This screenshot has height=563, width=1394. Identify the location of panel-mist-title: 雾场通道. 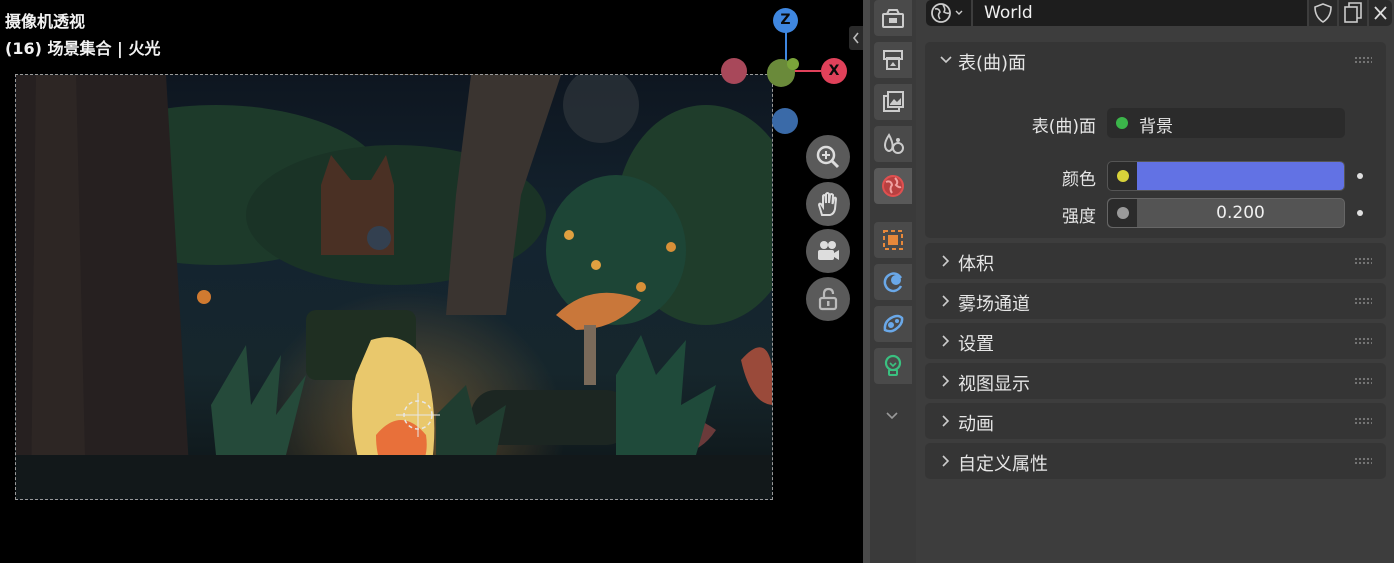
(994, 304).